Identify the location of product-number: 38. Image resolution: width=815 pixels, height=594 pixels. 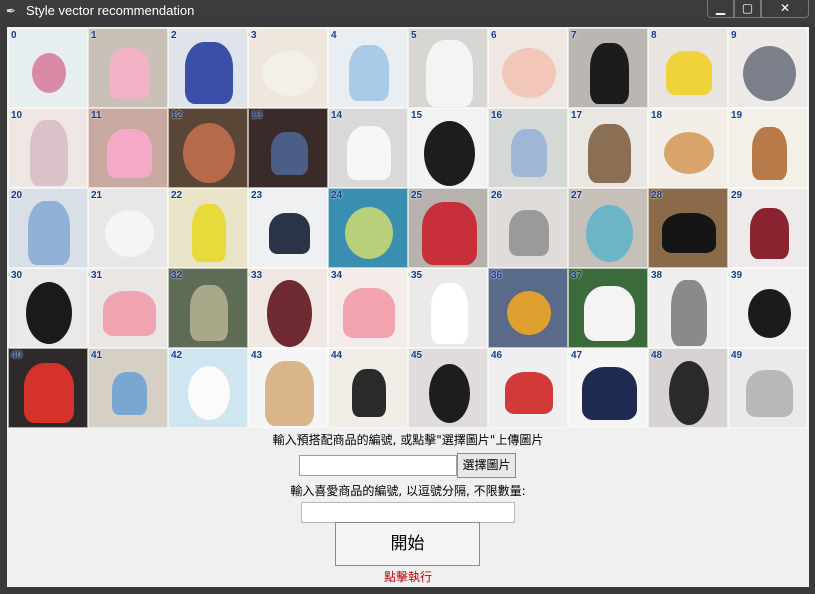
(657, 275).